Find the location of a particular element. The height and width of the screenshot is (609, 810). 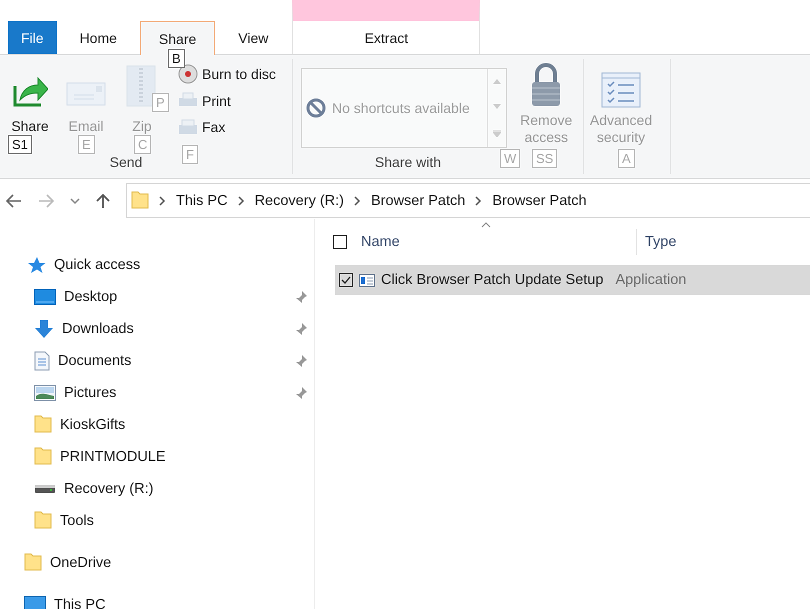

address-bar: This PC Recovery (R:) Browser Patch Browser Patch is located at coordinates (468, 200).